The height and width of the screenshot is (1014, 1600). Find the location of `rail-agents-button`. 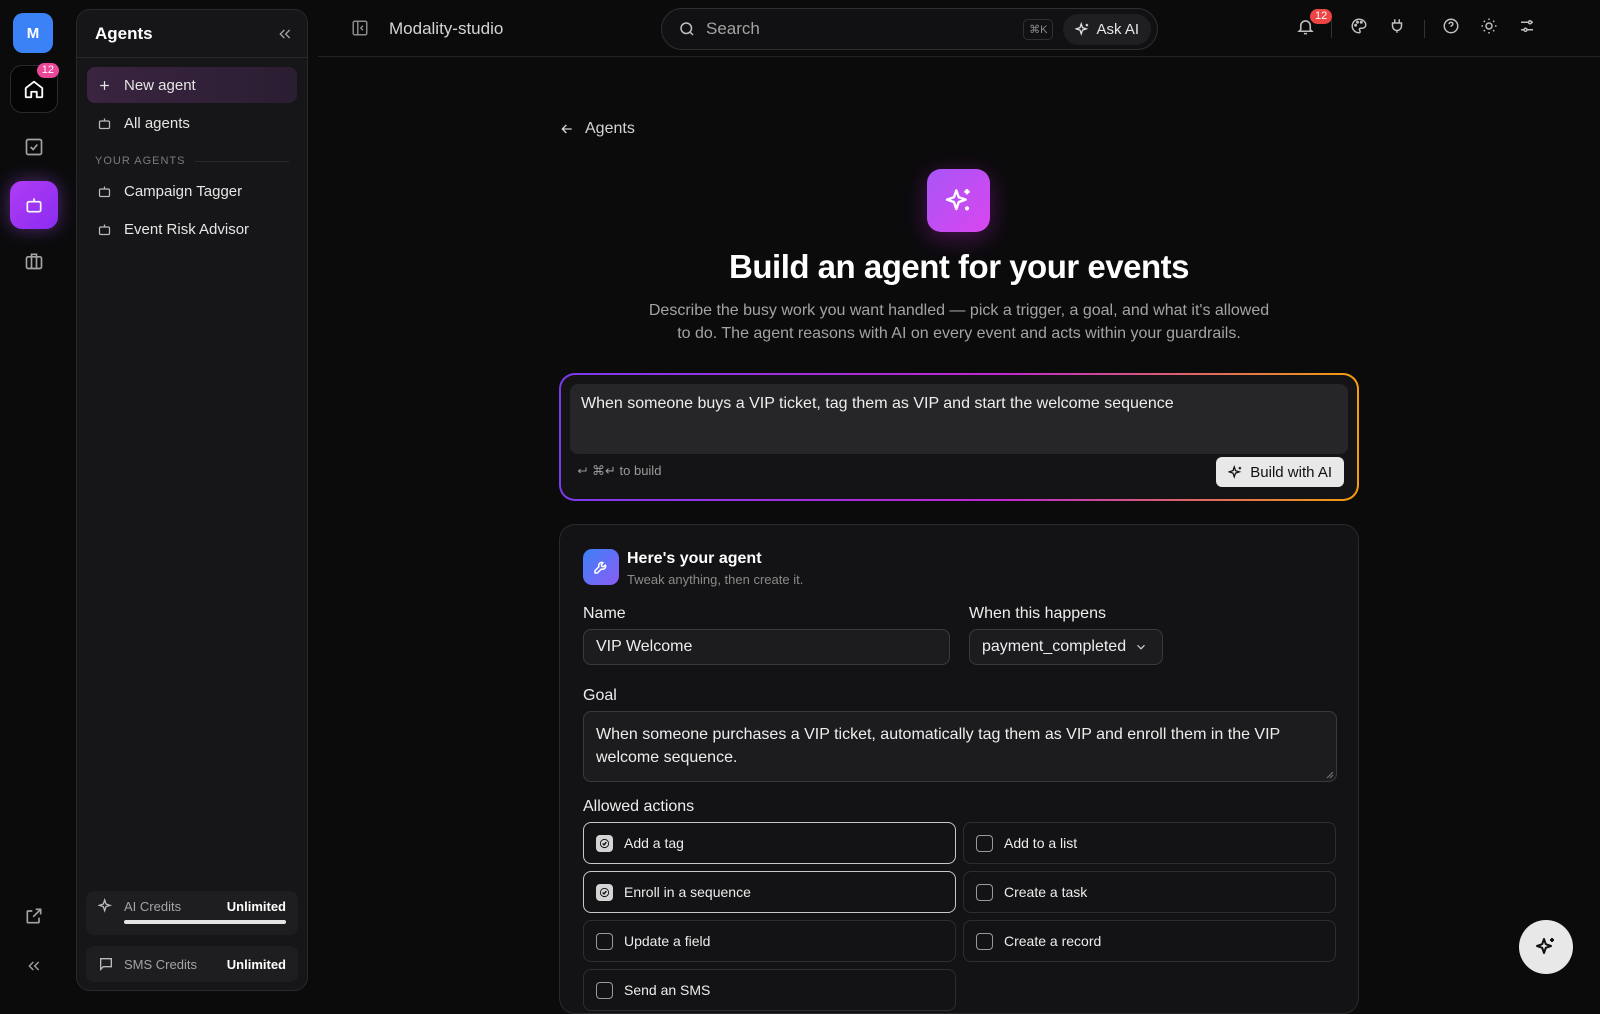

rail-agents-button is located at coordinates (34, 205).